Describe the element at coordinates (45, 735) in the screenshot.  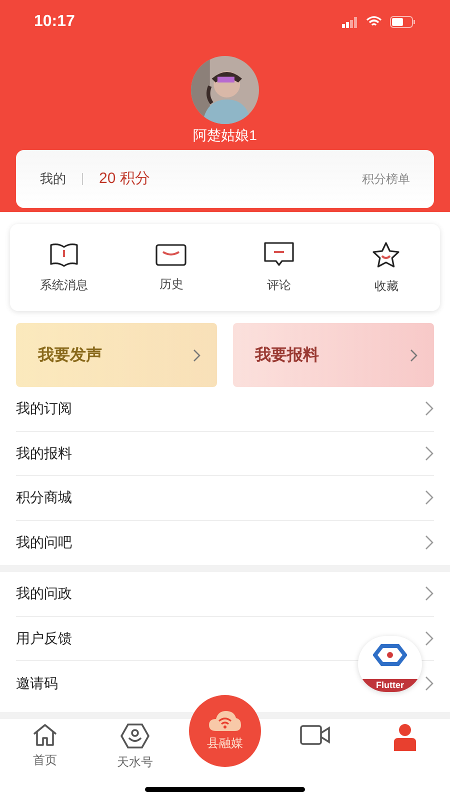
I see `home-icon` at that location.